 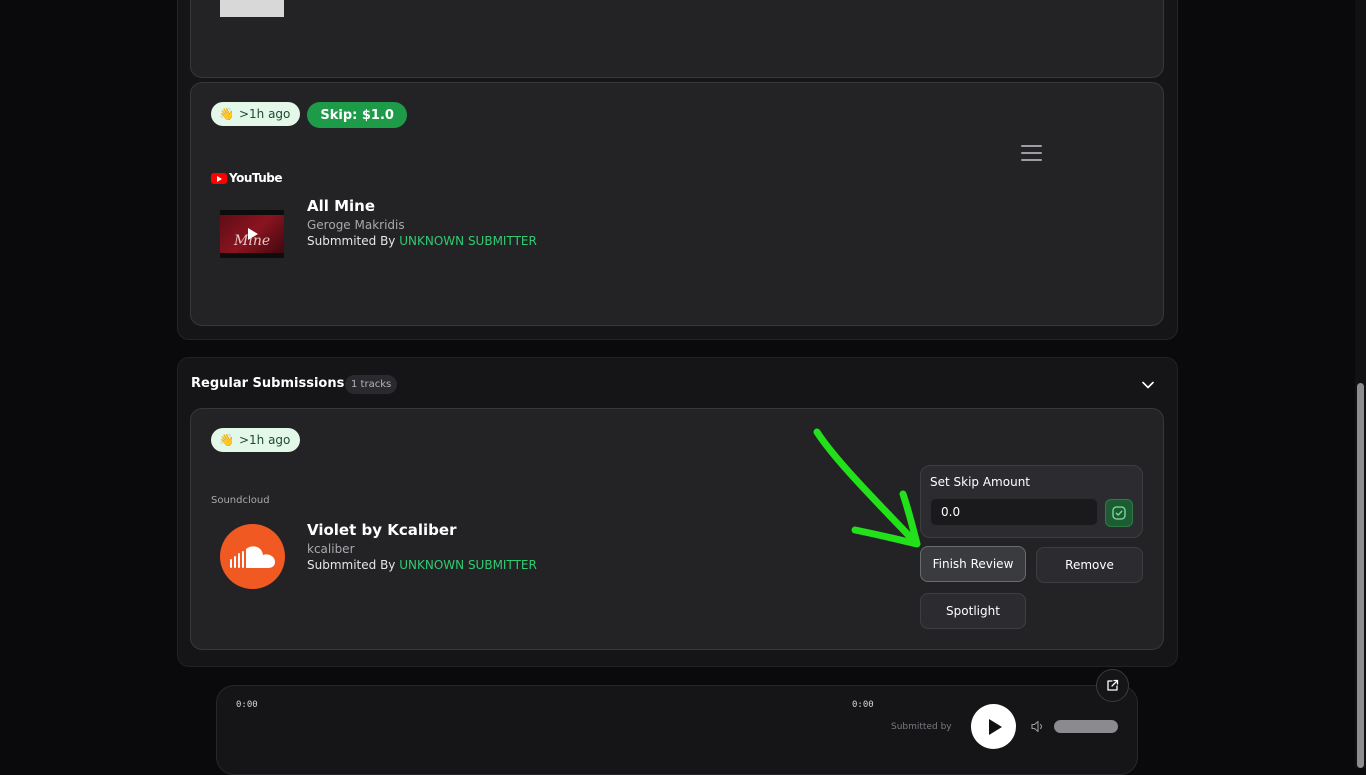 I want to click on youtube-logo: YouTube, so click(x=247, y=178).